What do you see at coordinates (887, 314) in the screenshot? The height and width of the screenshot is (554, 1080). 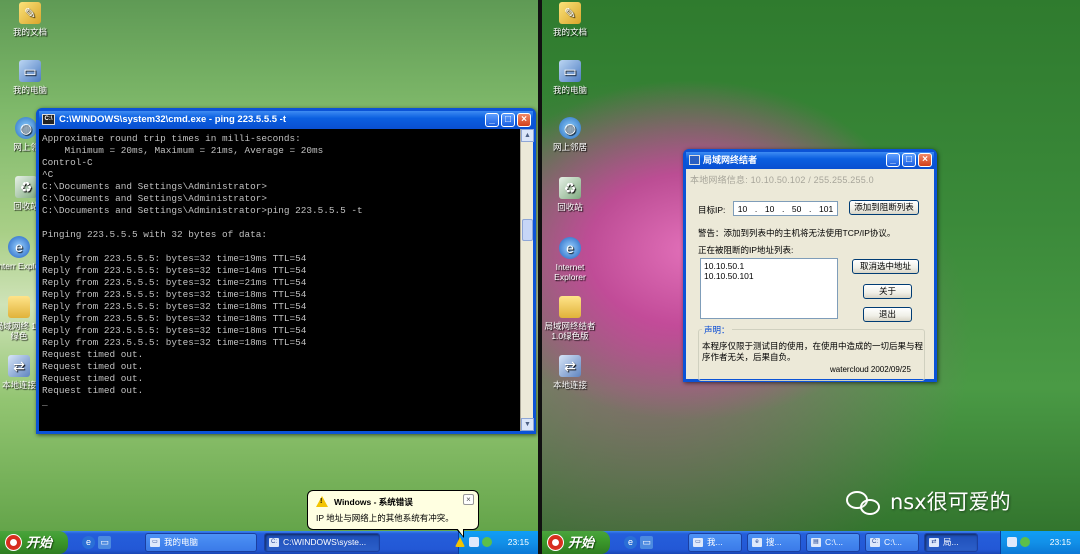 I see `exit-button: 退出` at bounding box center [887, 314].